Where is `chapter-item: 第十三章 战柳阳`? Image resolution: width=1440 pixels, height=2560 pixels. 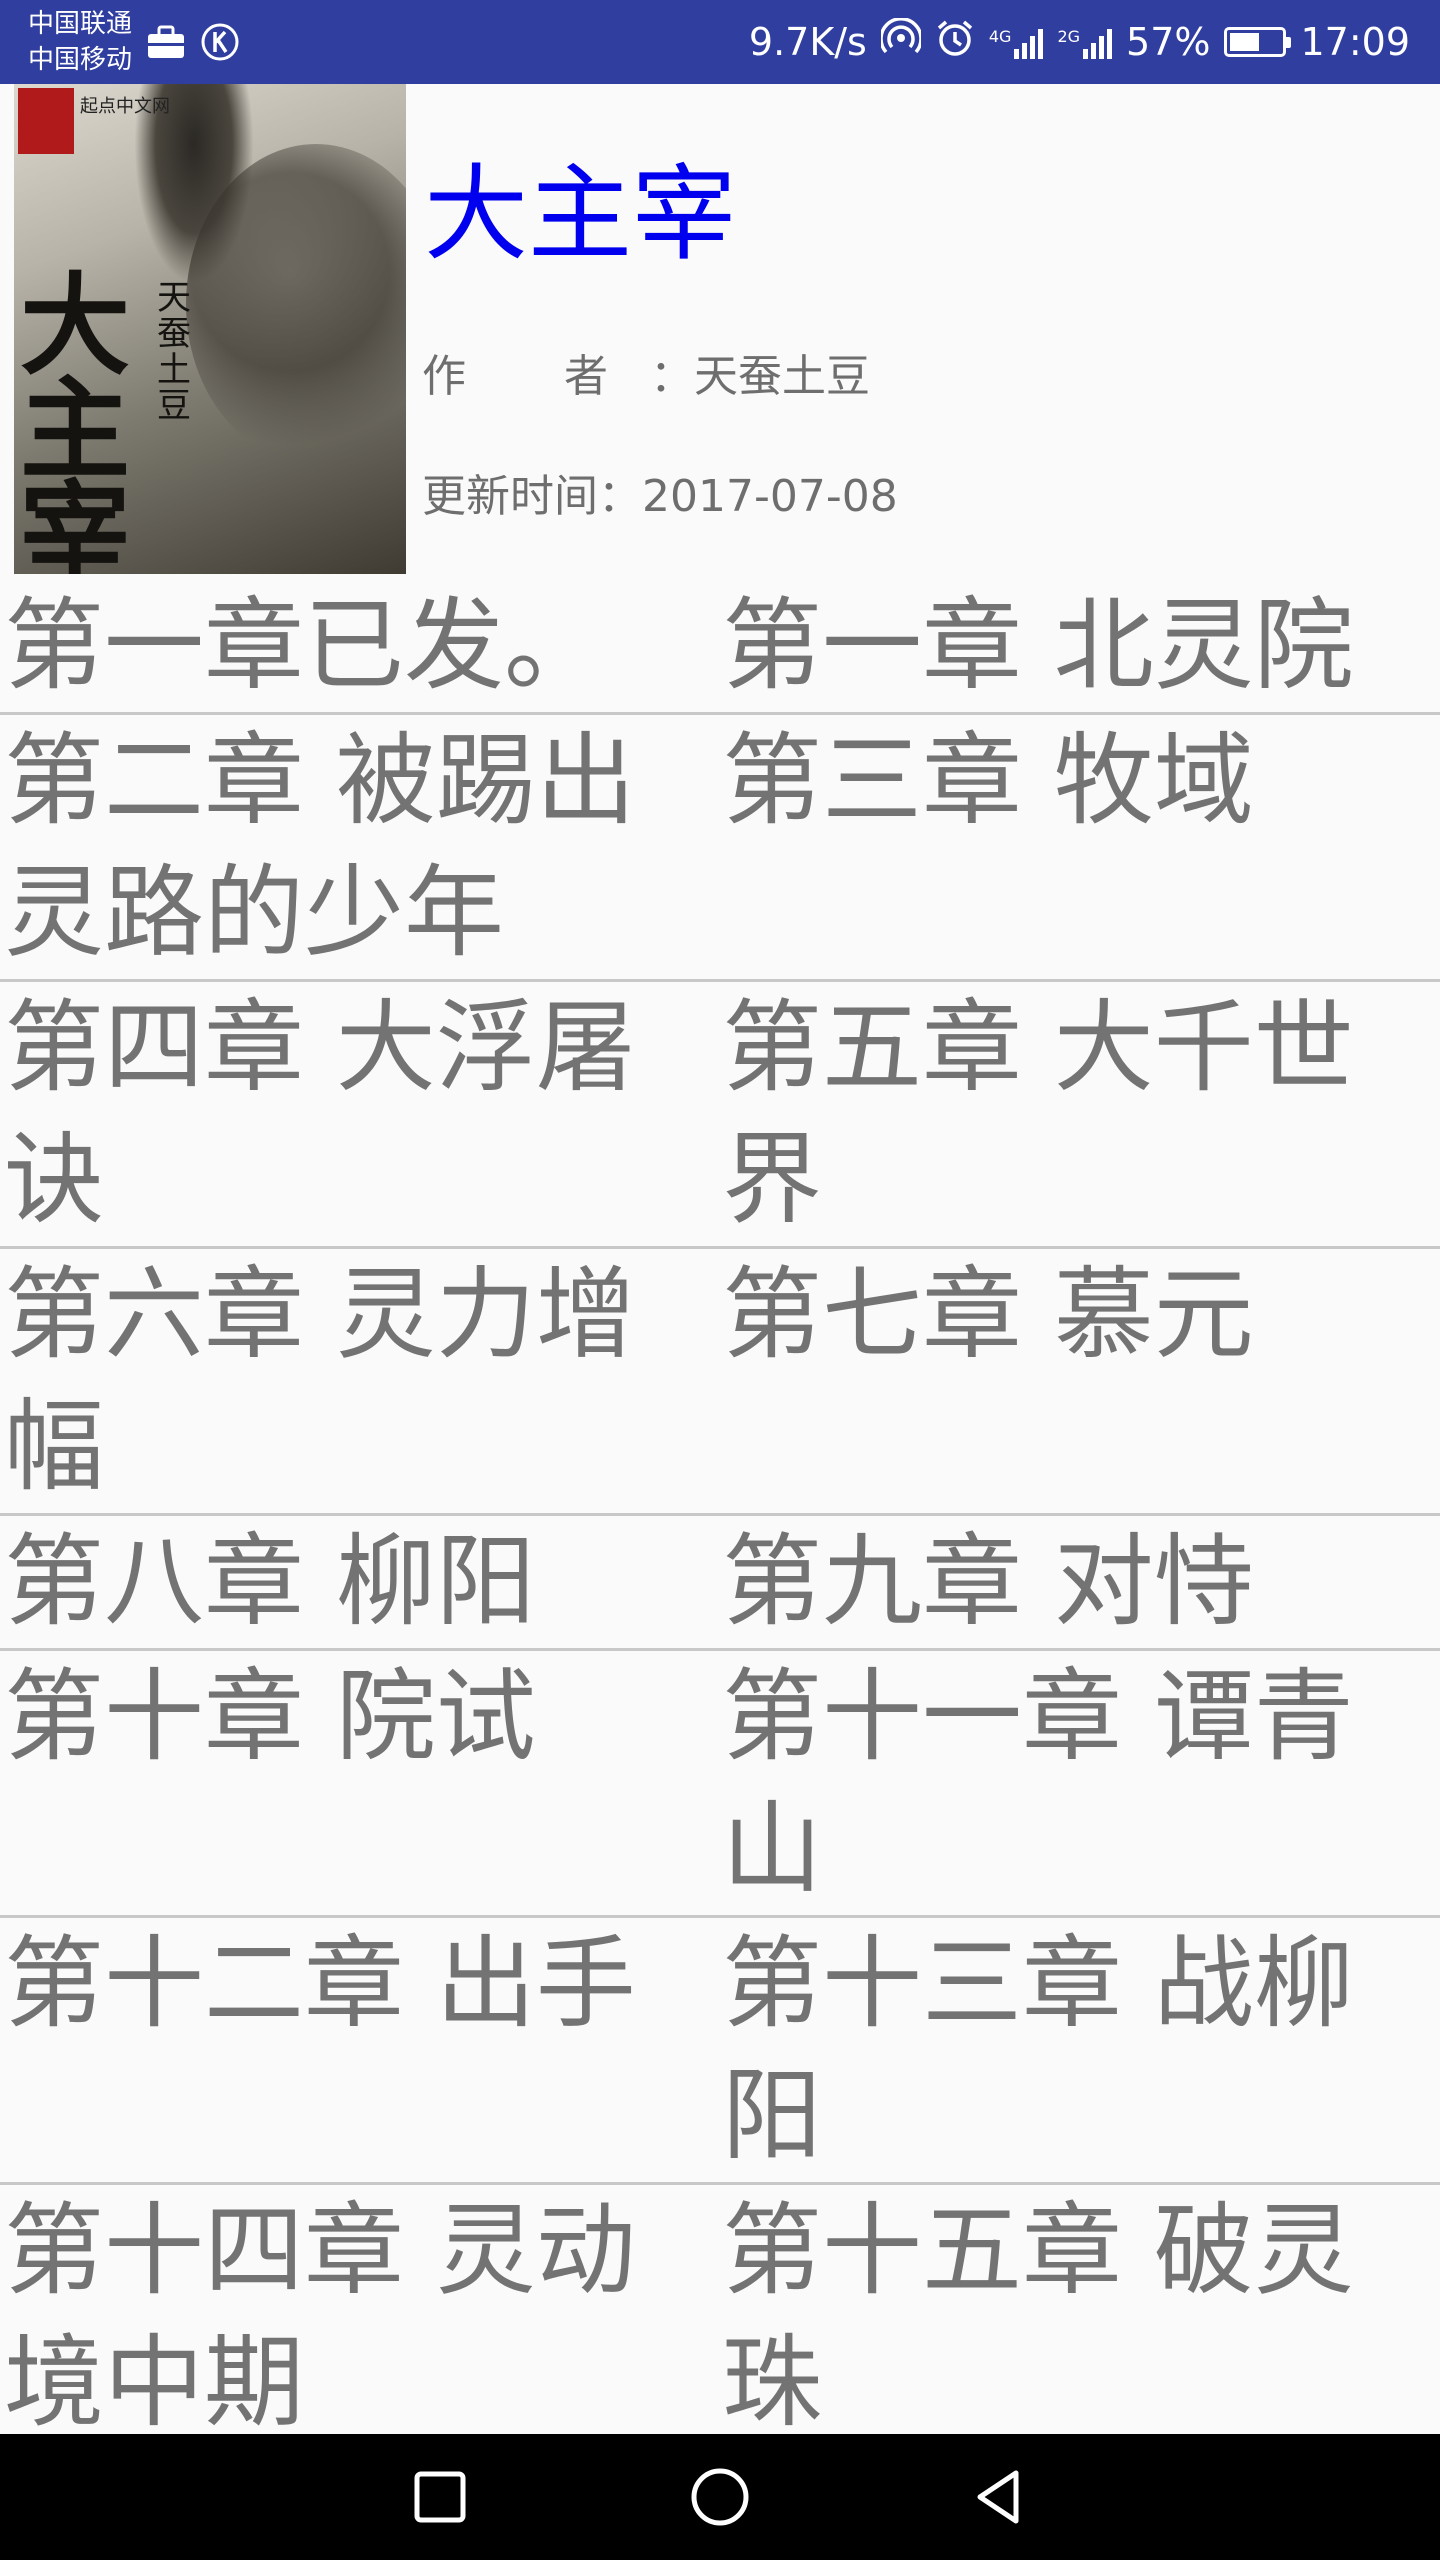
chapter-item: 第十三章 战柳阳 is located at coordinates (1081, 2050).